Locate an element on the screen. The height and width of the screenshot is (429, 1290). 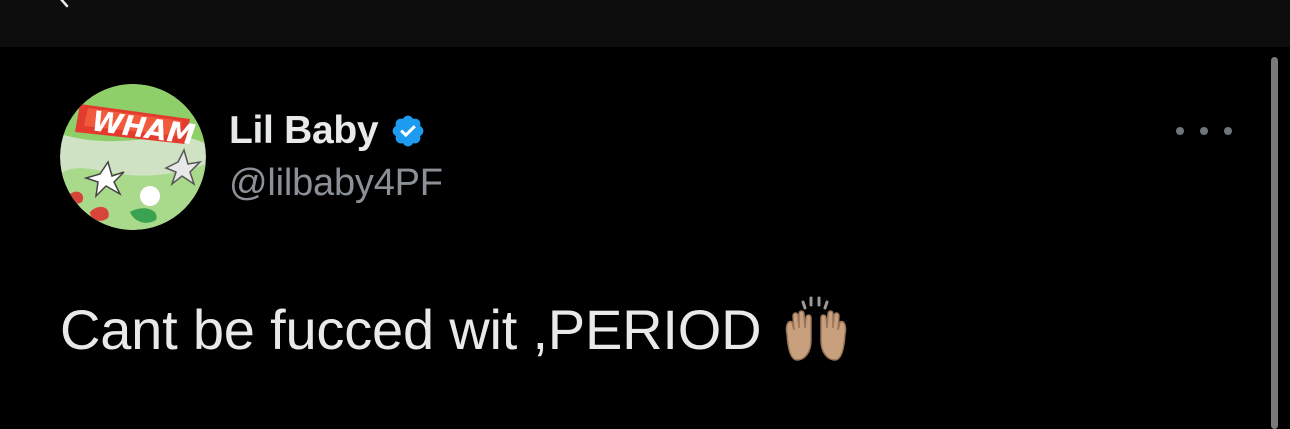
tweet-text: Cant be fucced wit ,PERIOD is located at coordinates (411, 329).